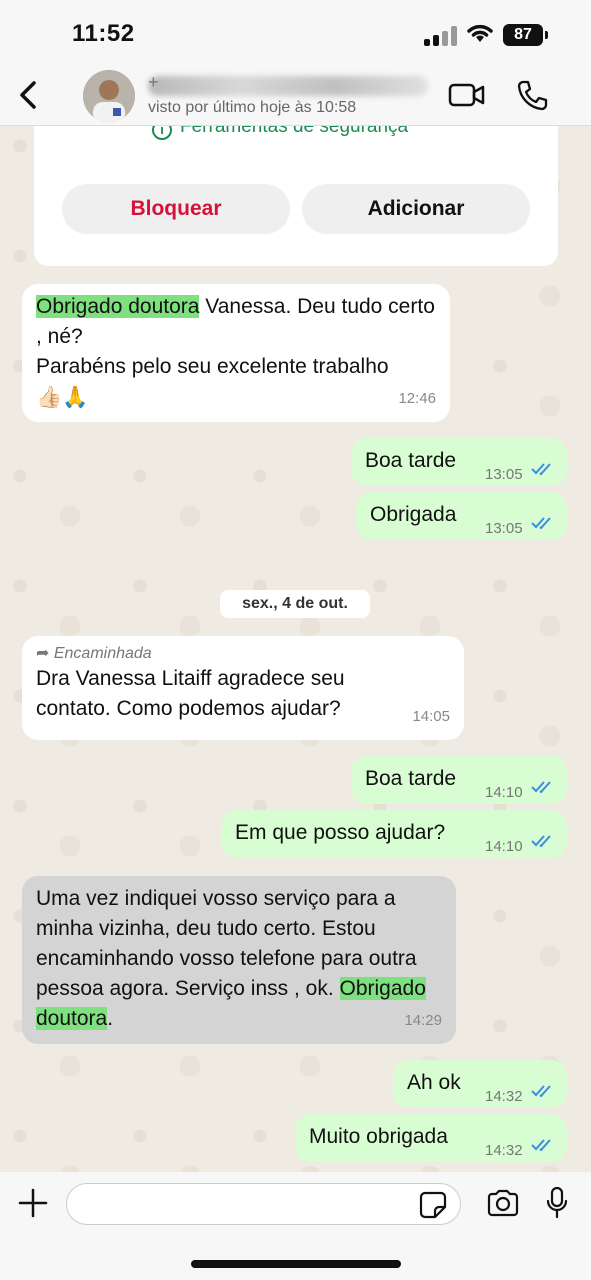 This screenshot has width=591, height=1280. Describe the element at coordinates (378, 1136) in the screenshot. I see `message-text: Muito obrigada` at that location.